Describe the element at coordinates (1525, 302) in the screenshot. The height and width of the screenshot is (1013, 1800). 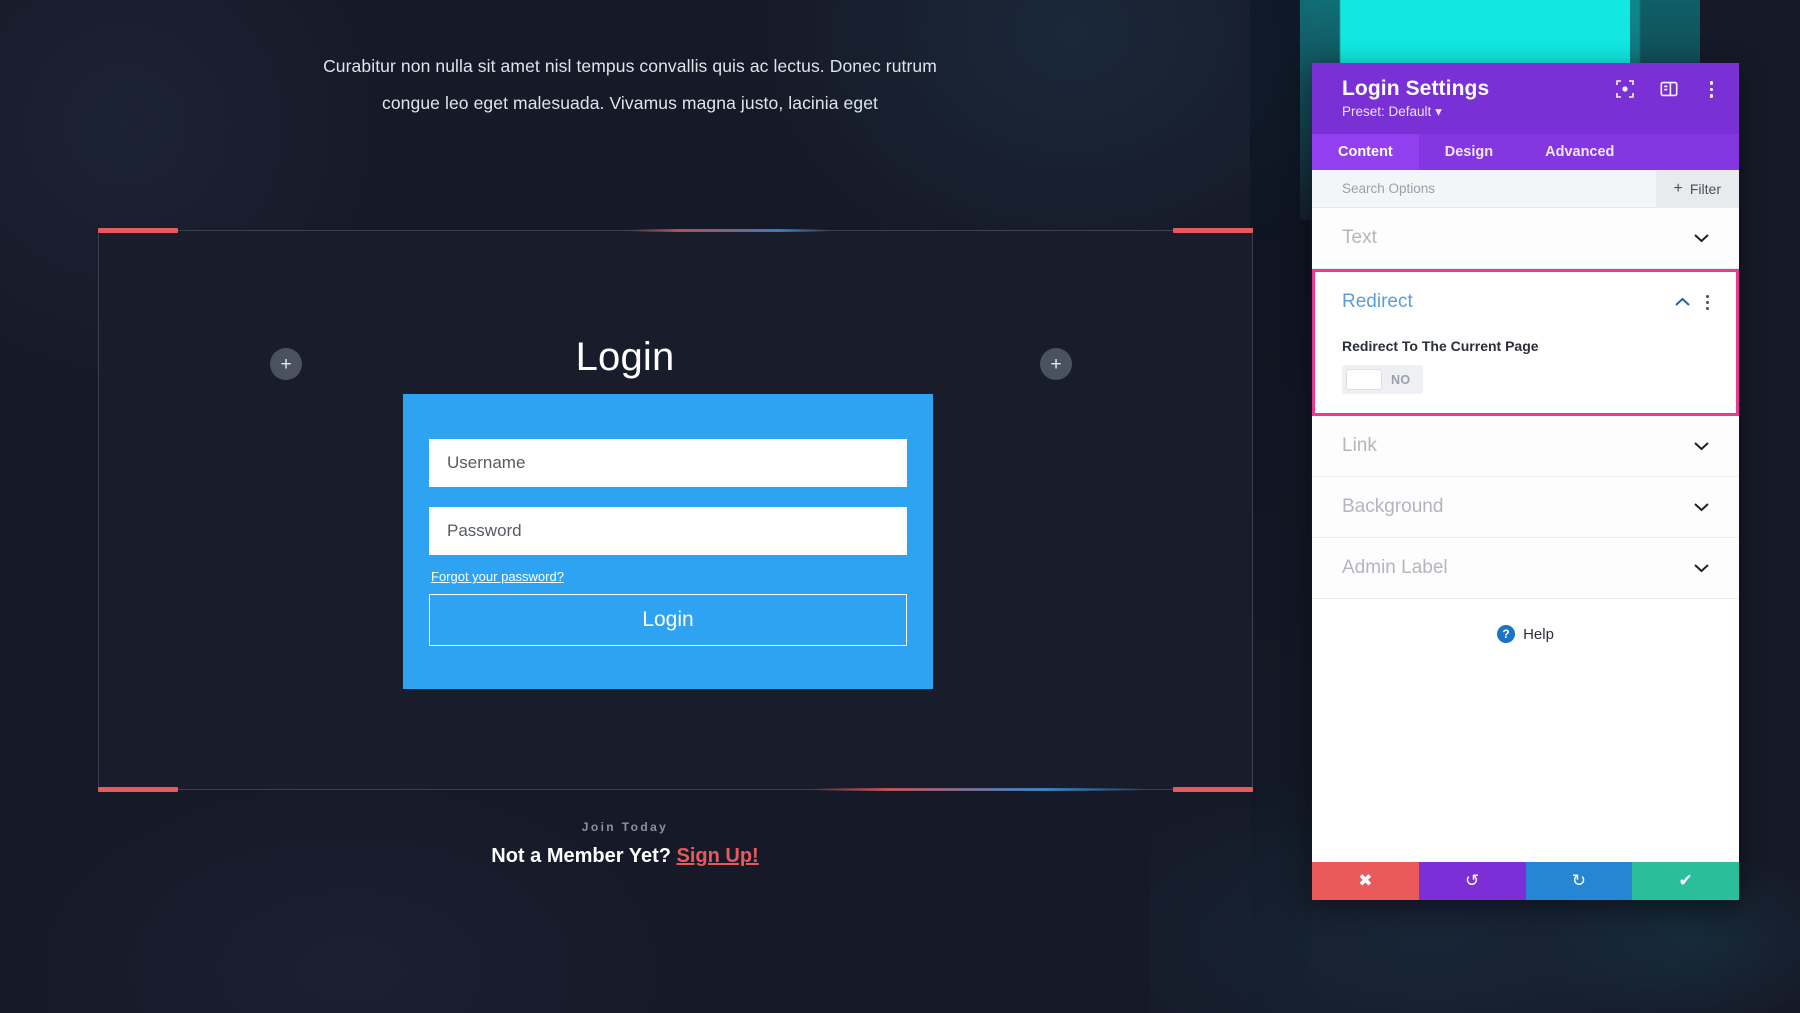
I see `section-redirect-header: Redirect` at that location.